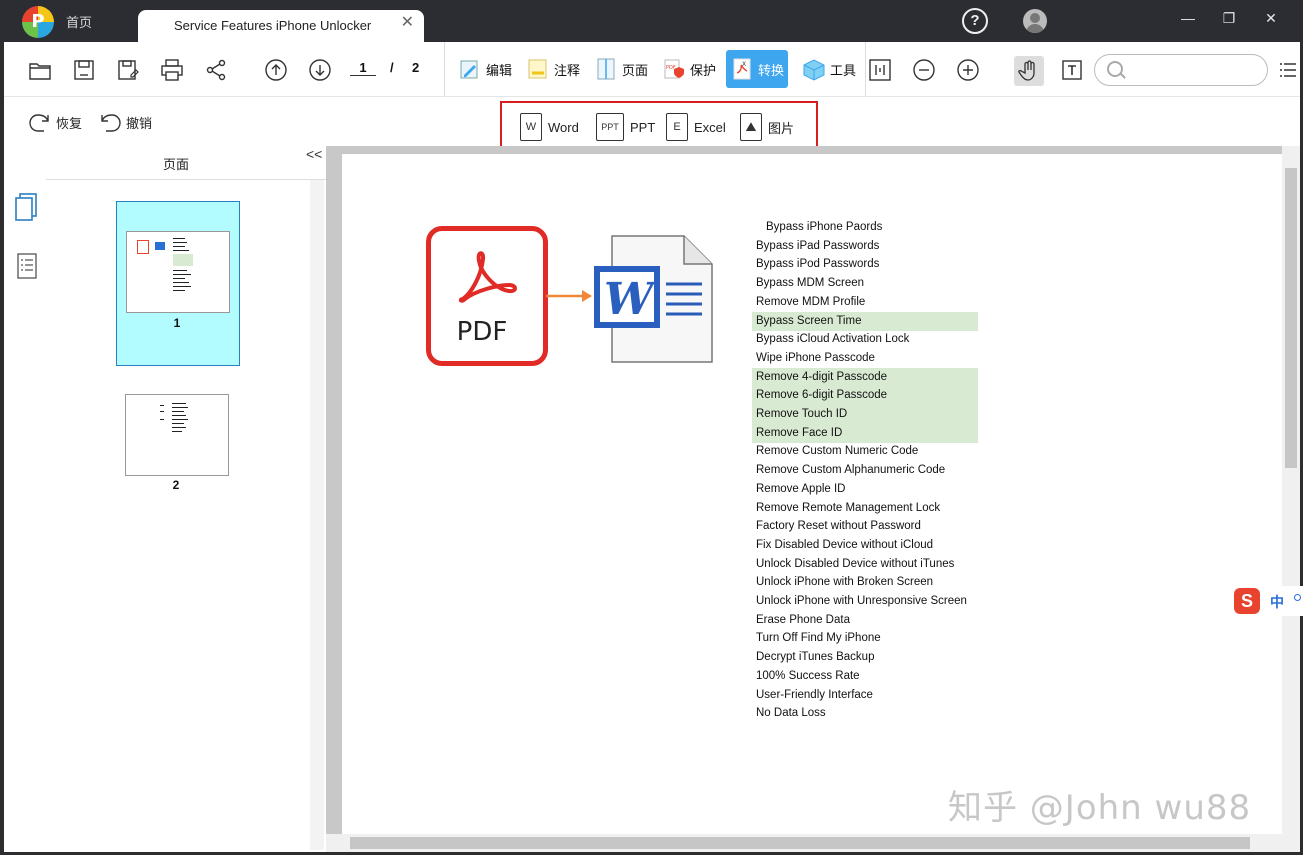 The width and height of the screenshot is (1303, 855). Describe the element at coordinates (810, 283) in the screenshot. I see `feature-item: Bypass MDM Screen` at that location.